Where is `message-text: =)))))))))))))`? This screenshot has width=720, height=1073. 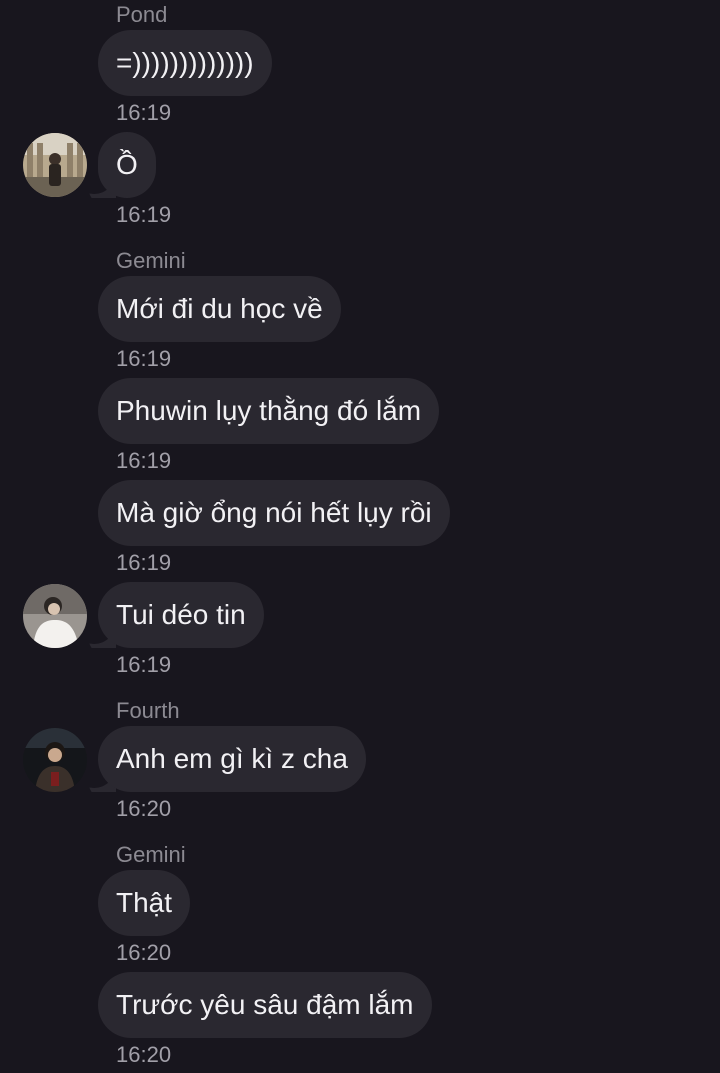
message-text: =))))))))))))) is located at coordinates (185, 62).